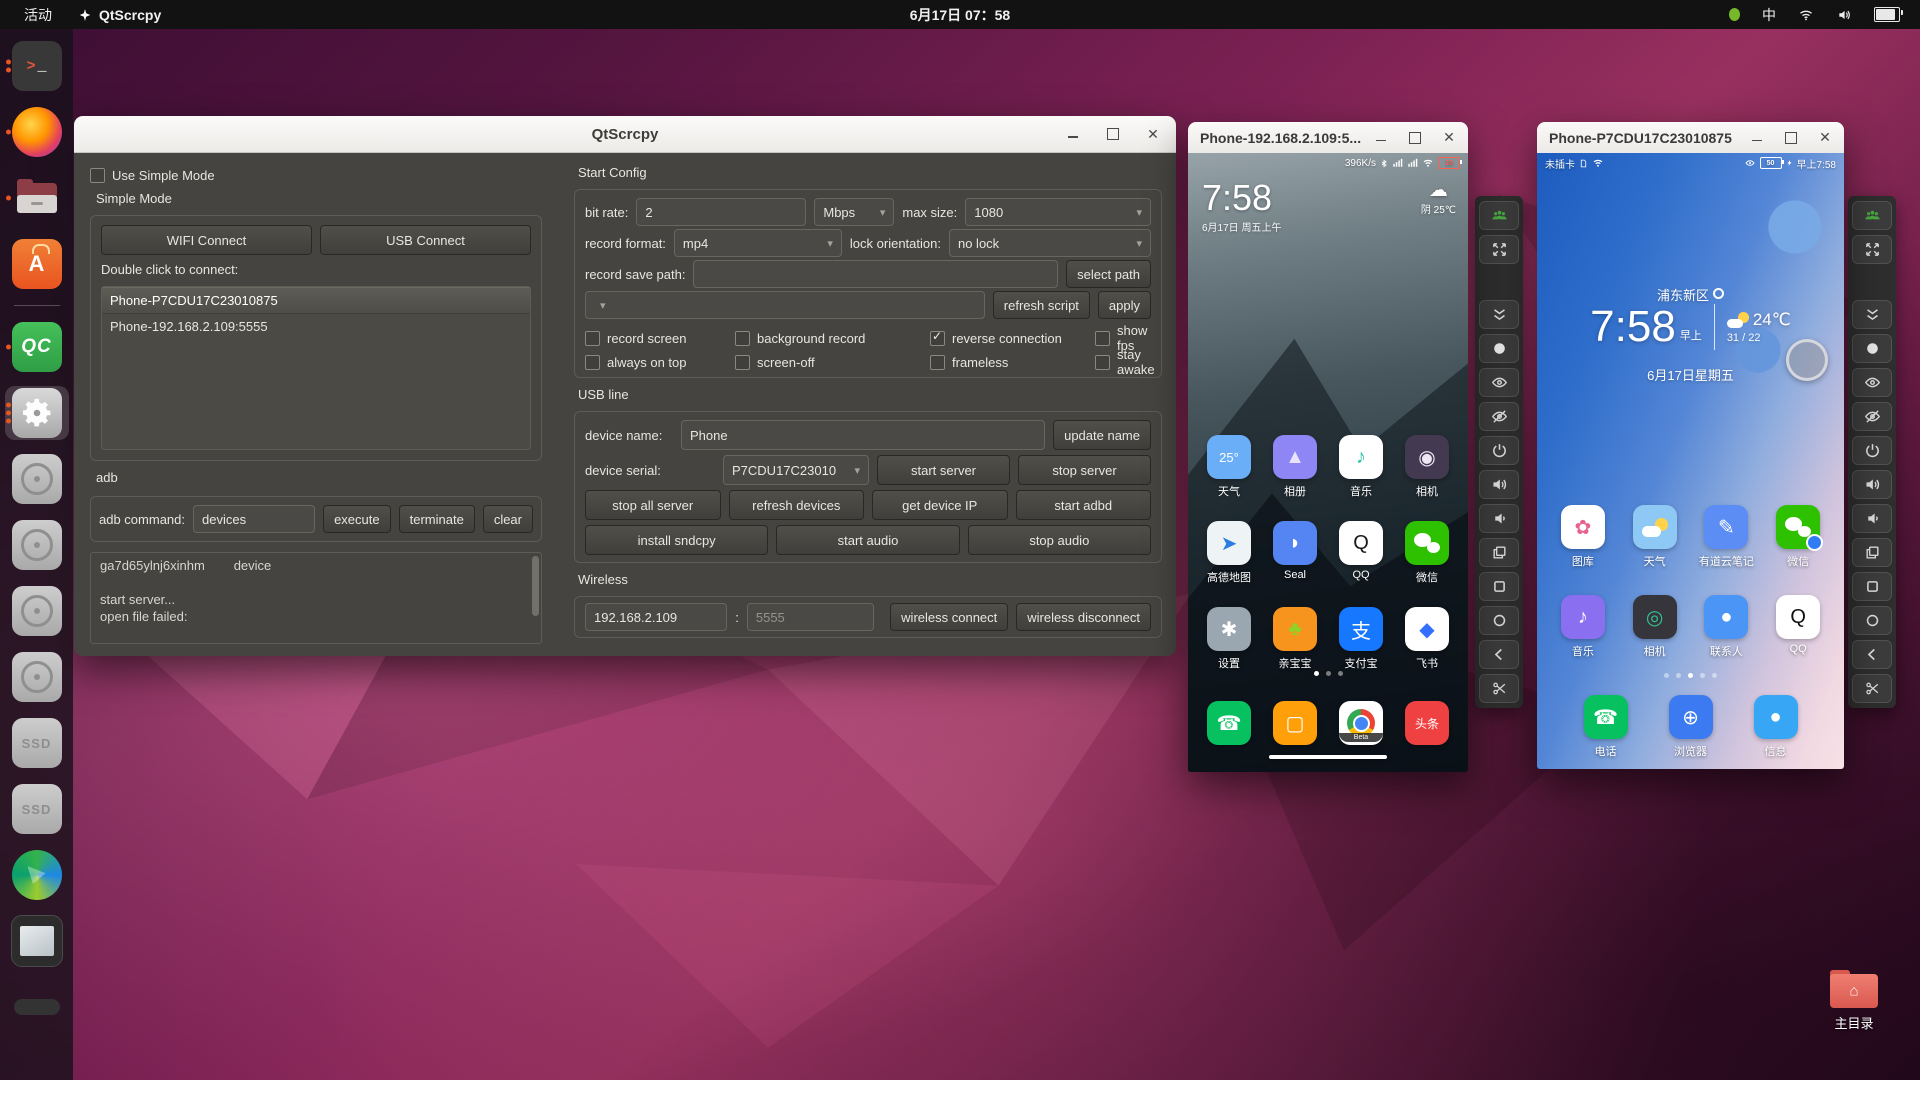 The image size is (1920, 1100). What do you see at coordinates (1084, 470) in the screenshot?
I see `stop-server-button: stop server` at bounding box center [1084, 470].